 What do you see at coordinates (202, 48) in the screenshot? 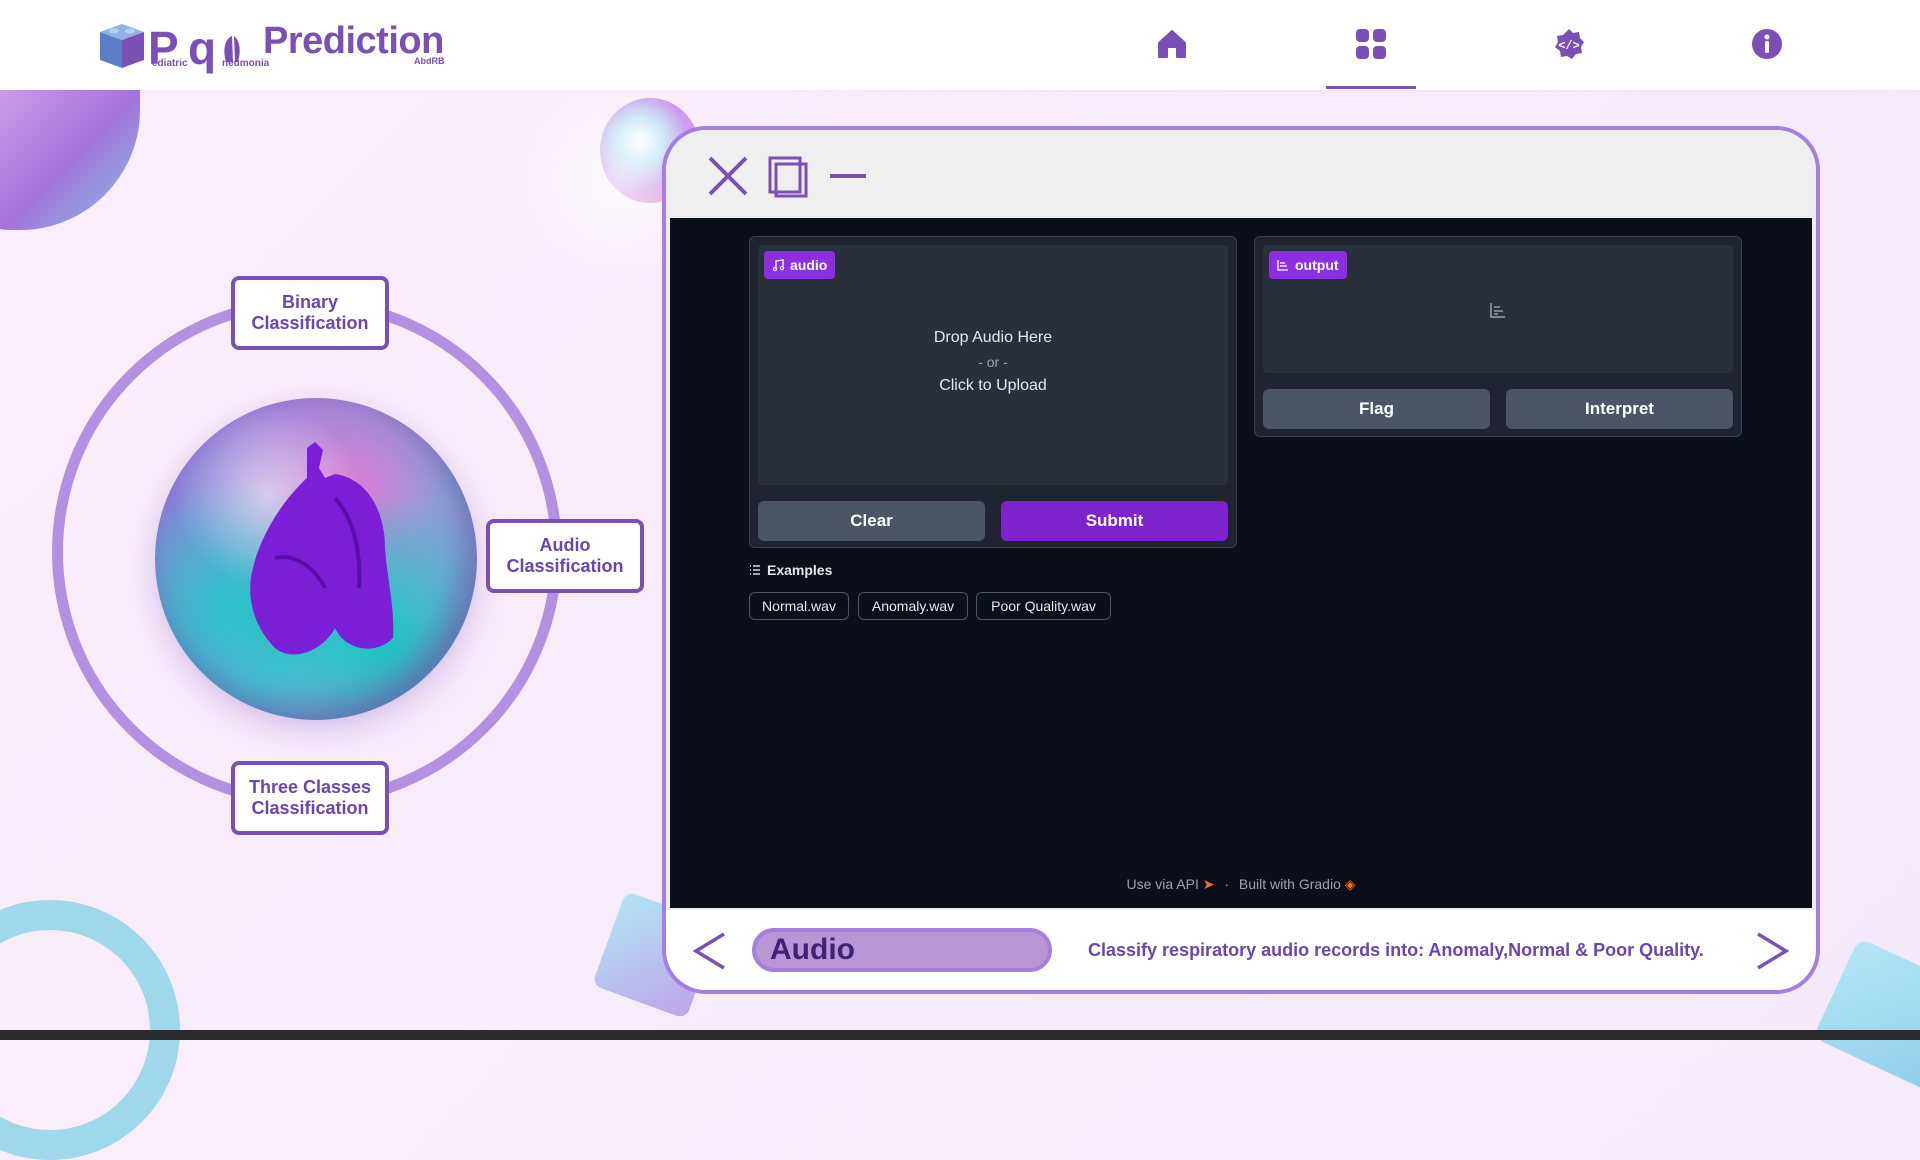
I see `svg-text: q` at bounding box center [202, 48].